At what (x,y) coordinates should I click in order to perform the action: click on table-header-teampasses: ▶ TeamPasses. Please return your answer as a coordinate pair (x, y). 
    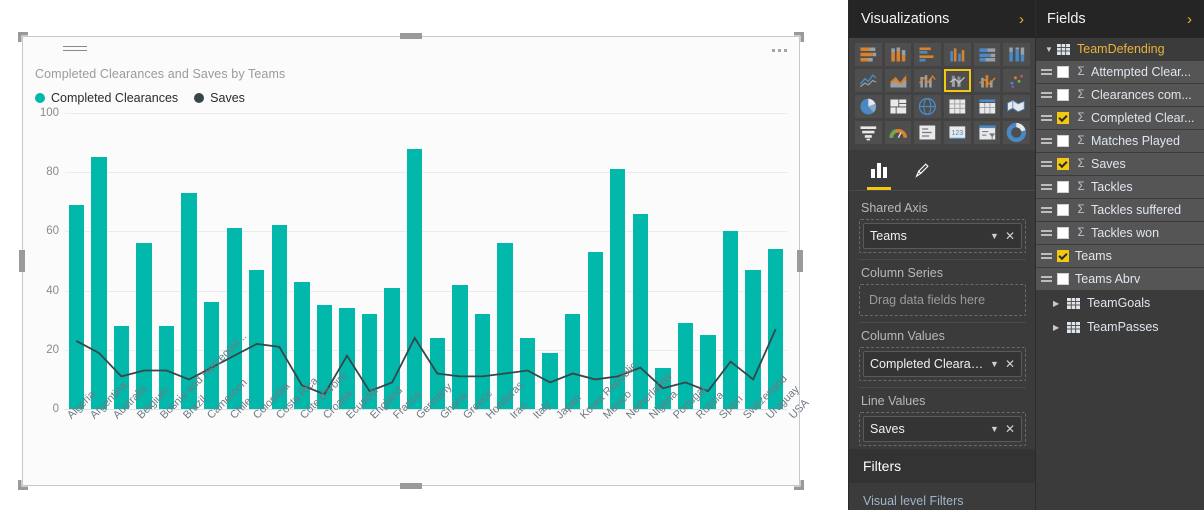
    Looking at the image, I should click on (1119, 327).